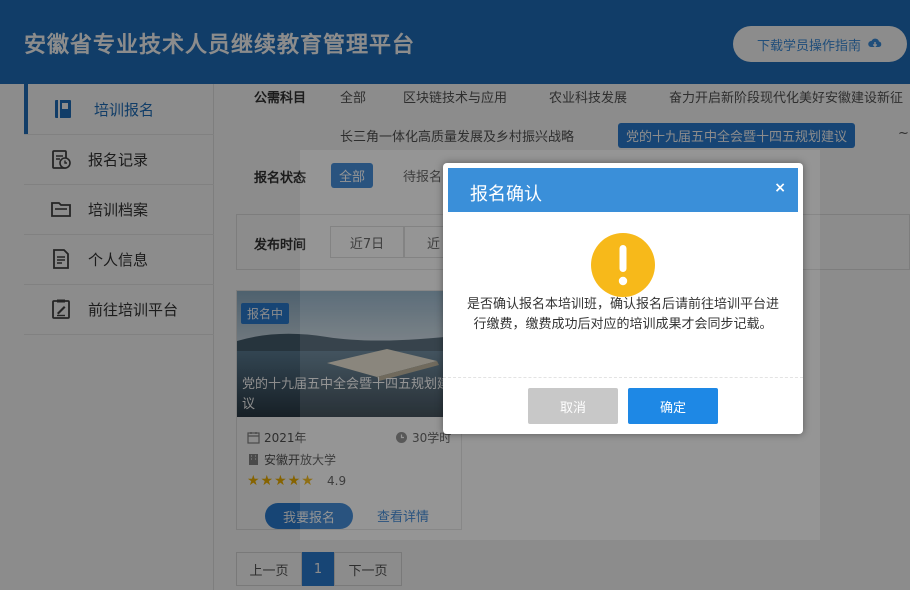 Image resolution: width=910 pixels, height=590 pixels. Describe the element at coordinates (573, 406) in the screenshot. I see `cancel-button: 取消` at that location.